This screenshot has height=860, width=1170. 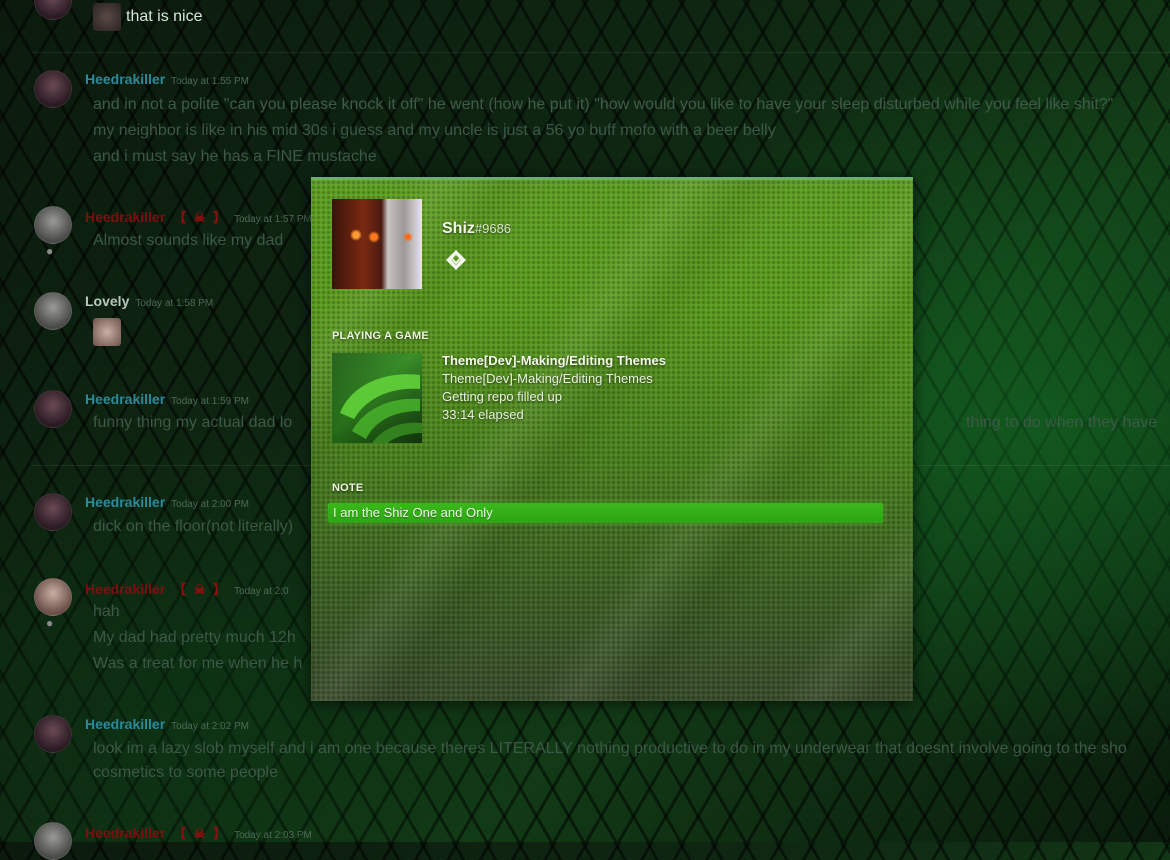 I want to click on game-state: Getting repo filled up, so click(x=502, y=396).